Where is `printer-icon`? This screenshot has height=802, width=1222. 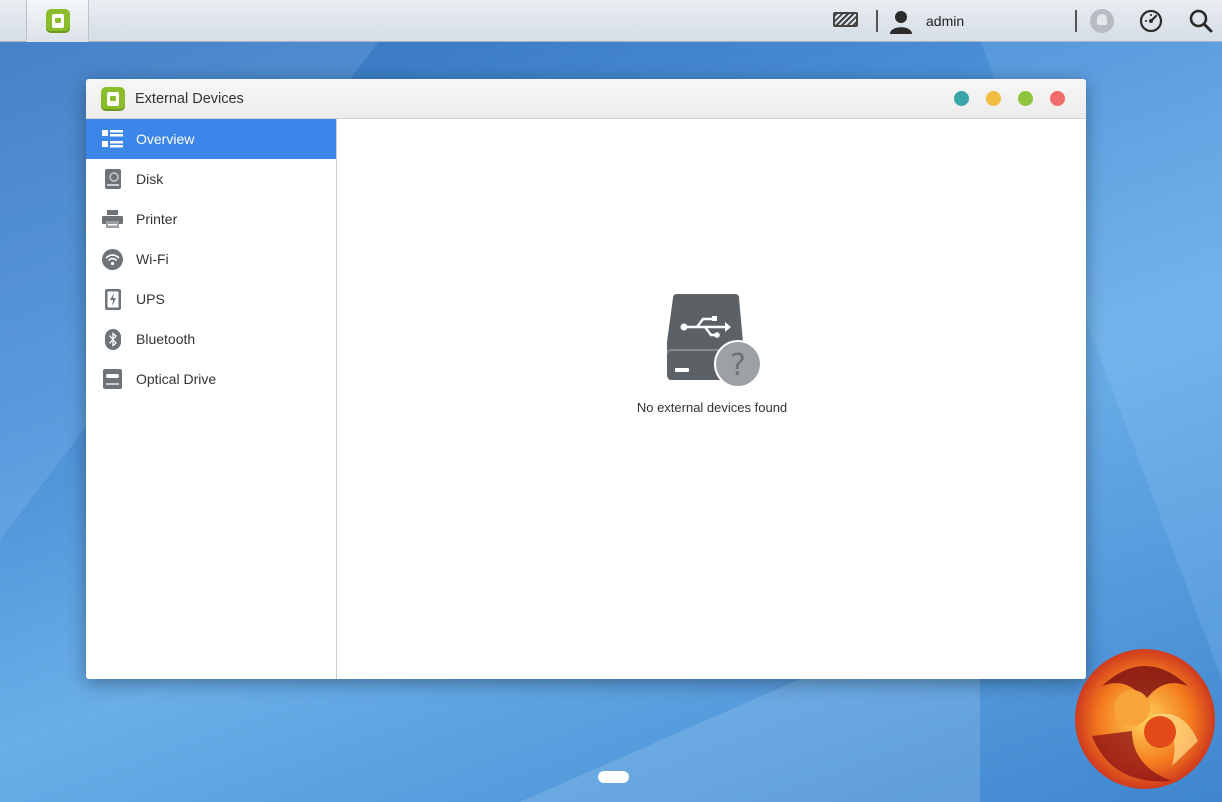 printer-icon is located at coordinates (112, 219).